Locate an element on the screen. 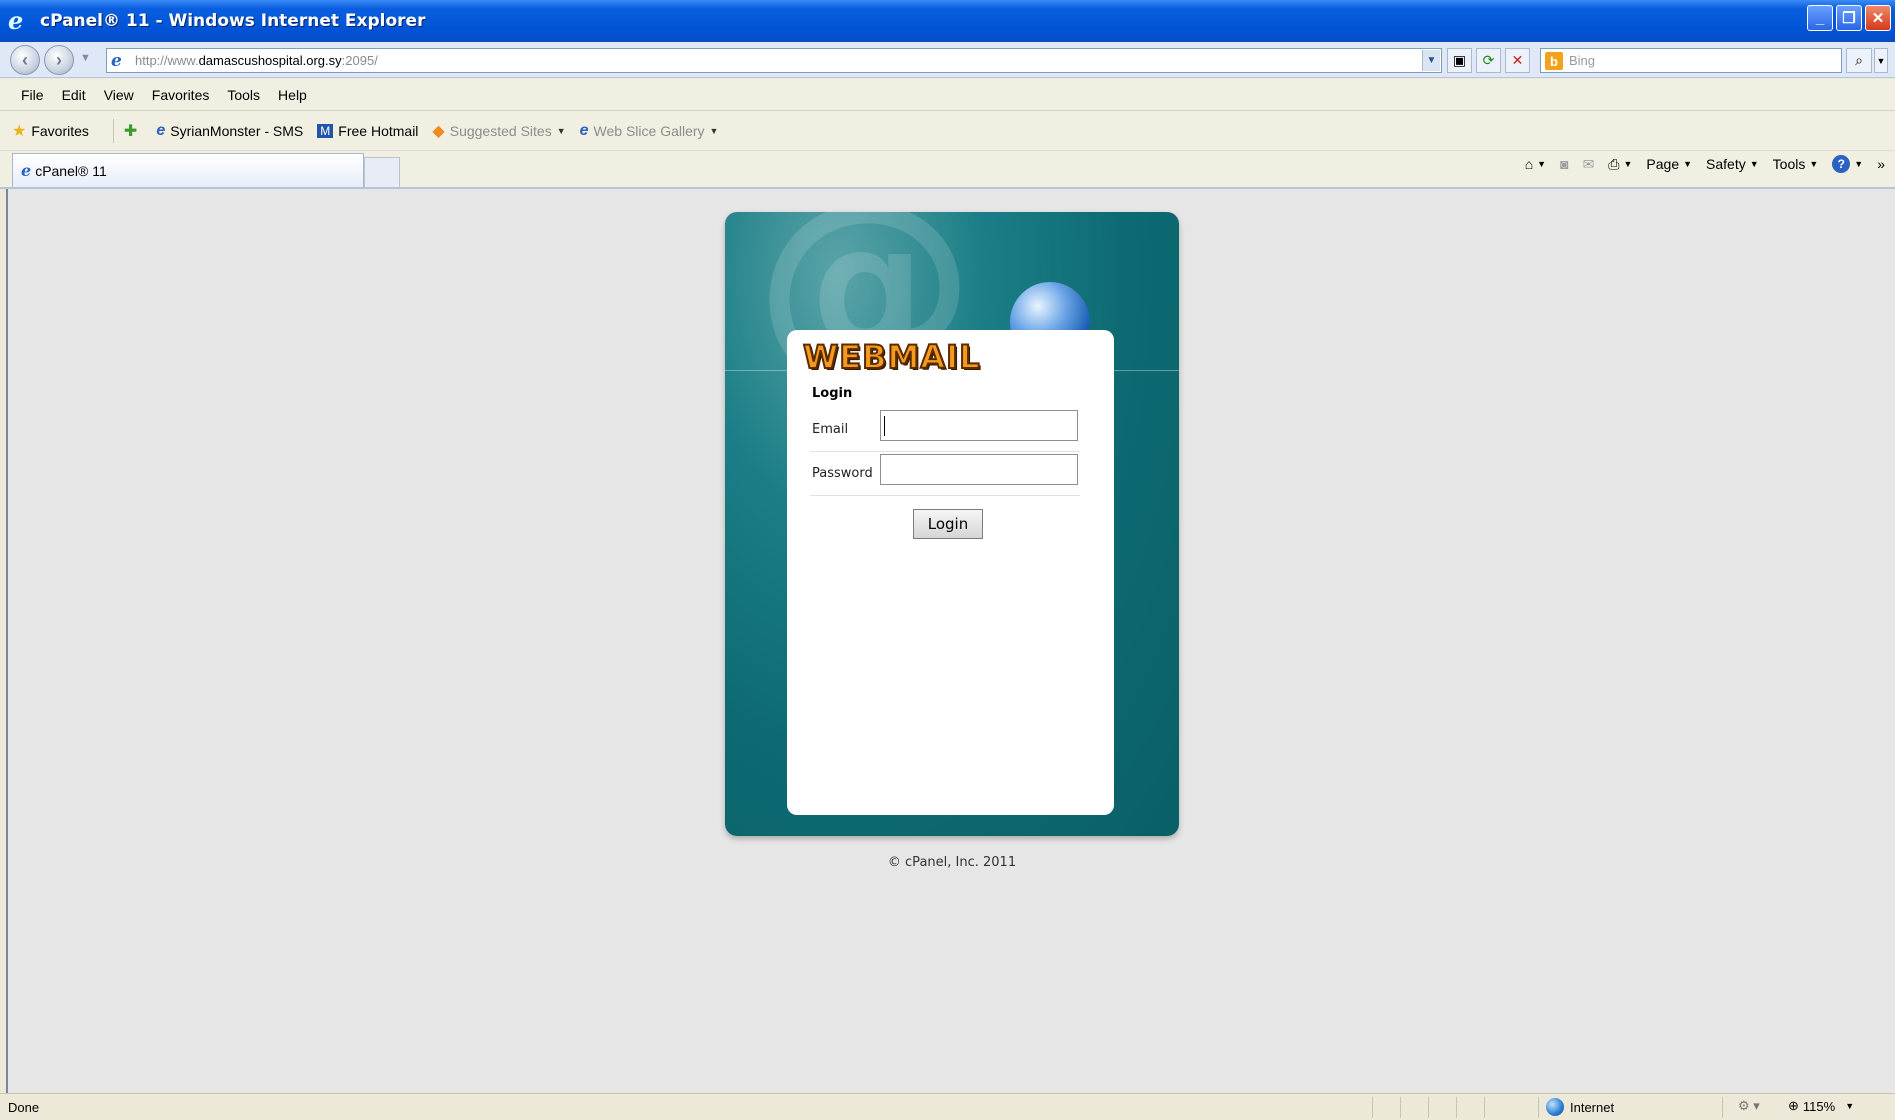  menu-view: View is located at coordinates (119, 95).